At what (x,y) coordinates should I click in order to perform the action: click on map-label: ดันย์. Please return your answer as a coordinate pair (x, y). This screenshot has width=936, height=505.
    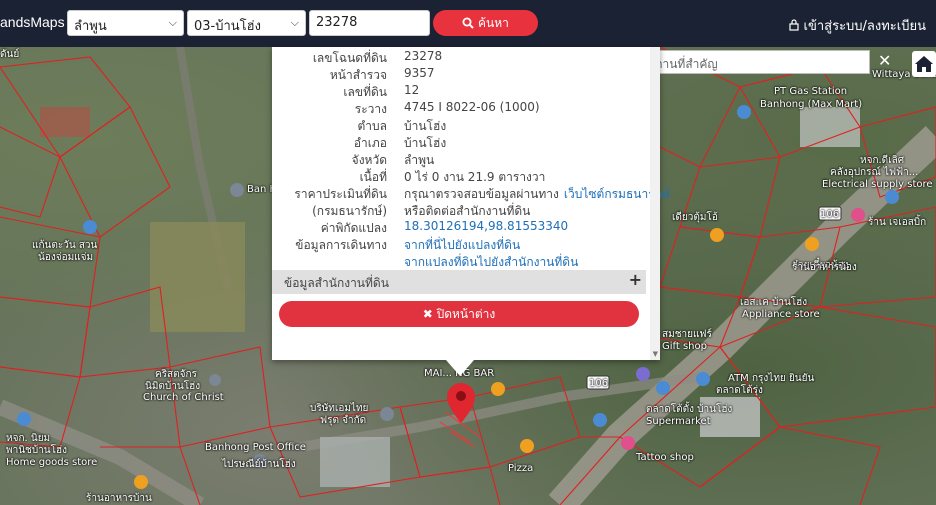
    Looking at the image, I should click on (9, 54).